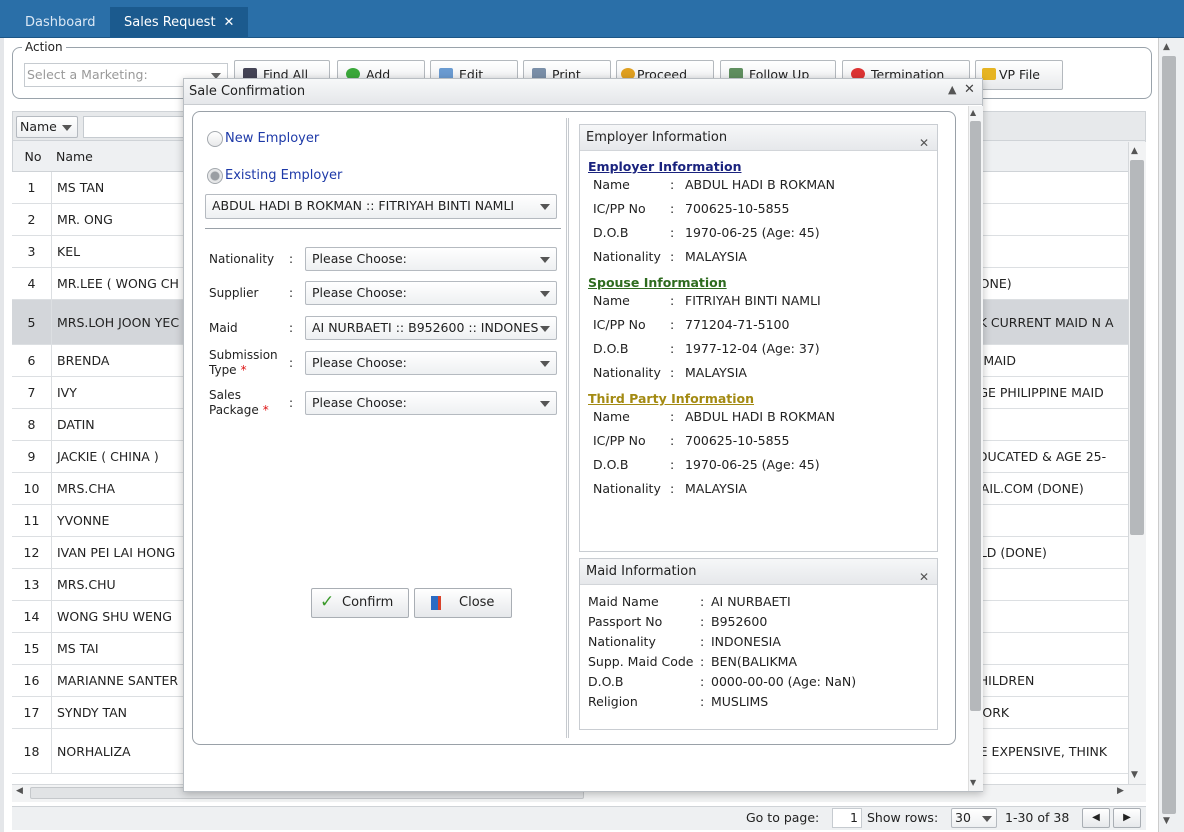 This screenshot has width=1184, height=832. Describe the element at coordinates (215, 176) in the screenshot. I see `existing-employer-radio` at that location.